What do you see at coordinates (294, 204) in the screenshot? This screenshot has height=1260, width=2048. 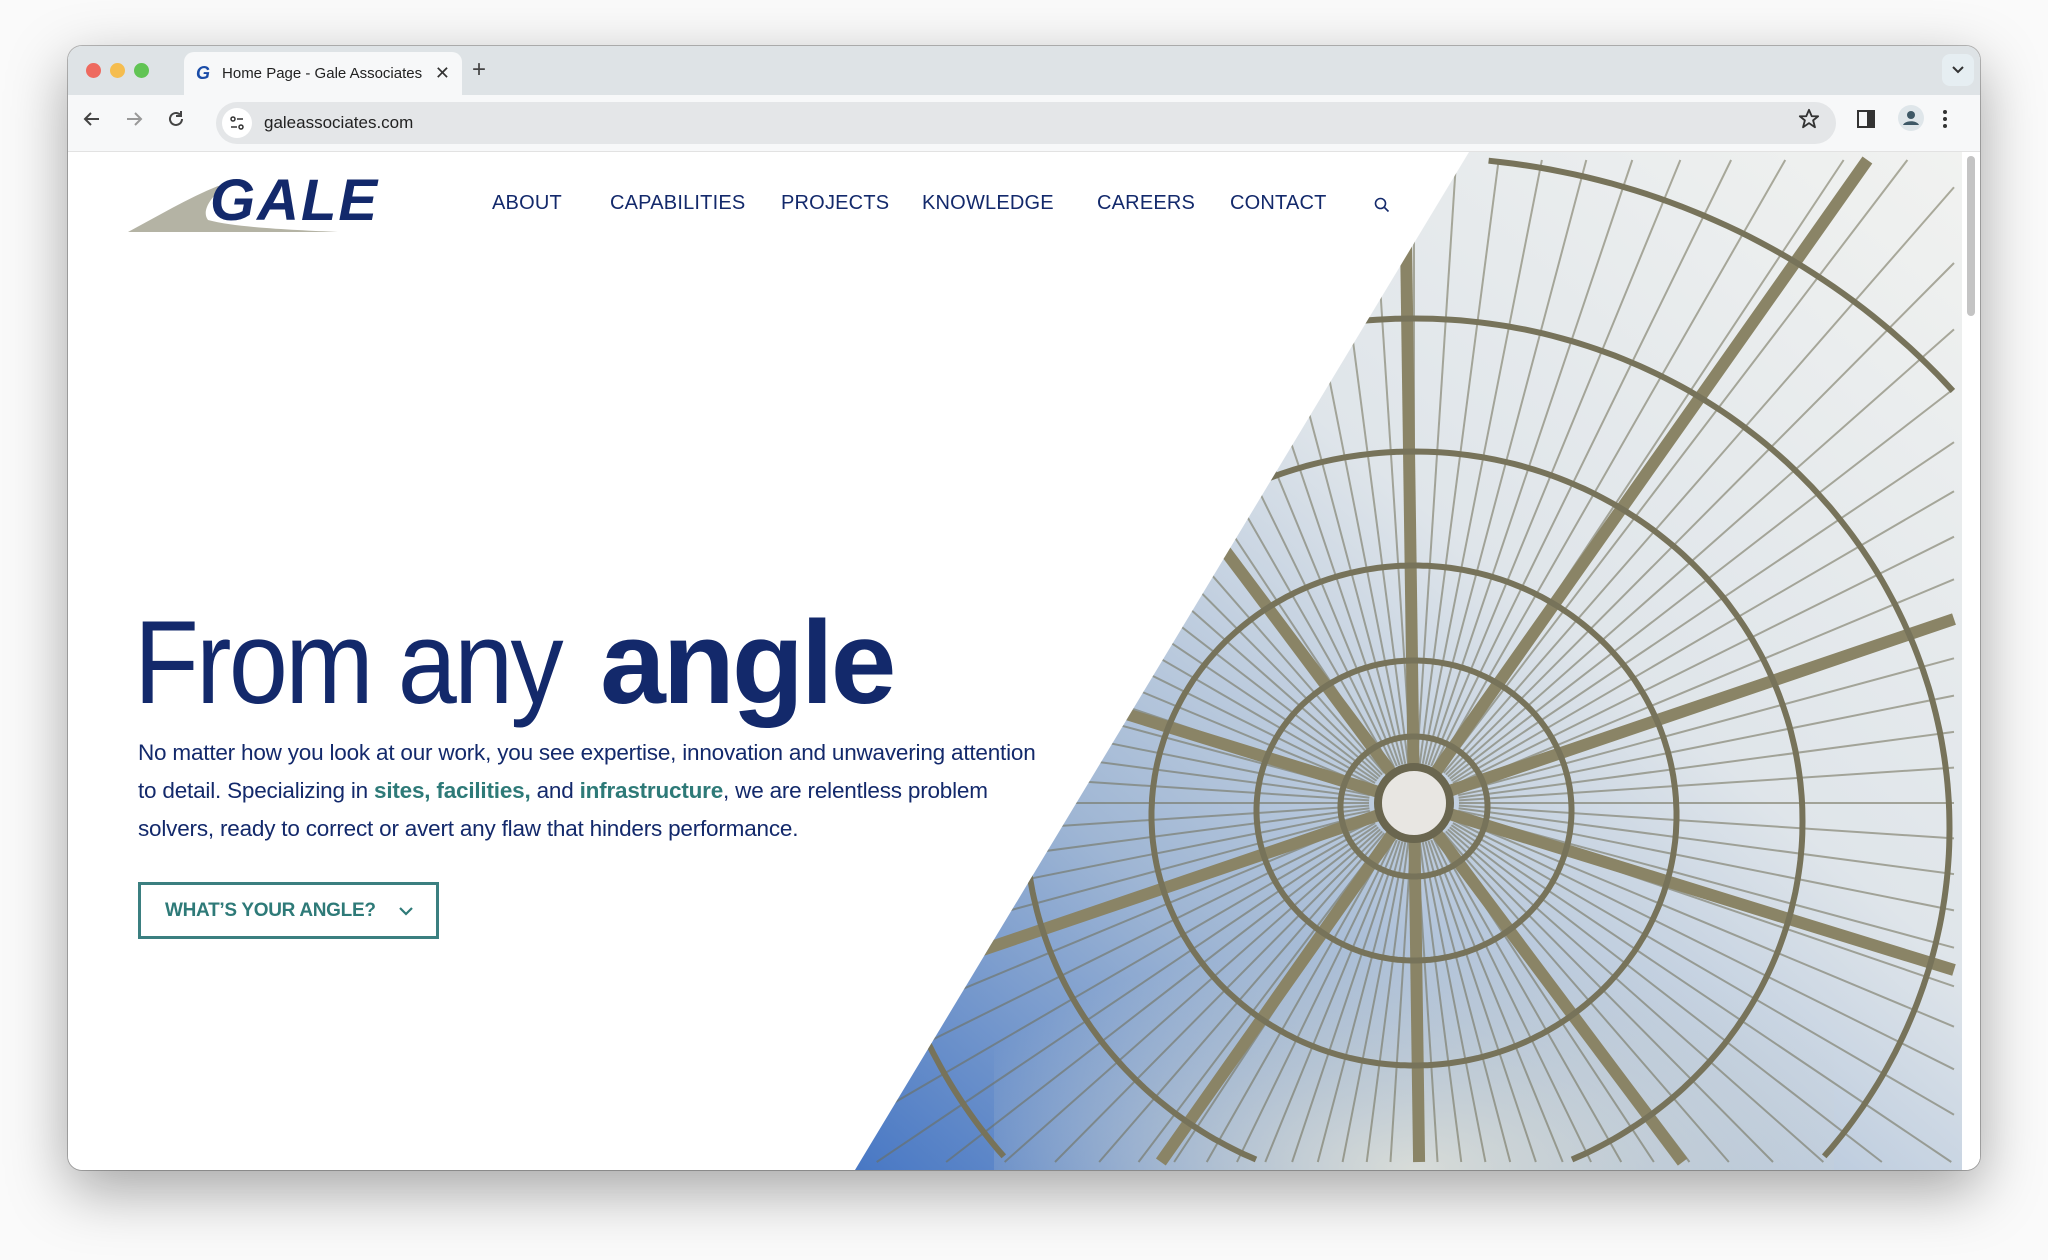 I see `logo-wordmark: GALE` at bounding box center [294, 204].